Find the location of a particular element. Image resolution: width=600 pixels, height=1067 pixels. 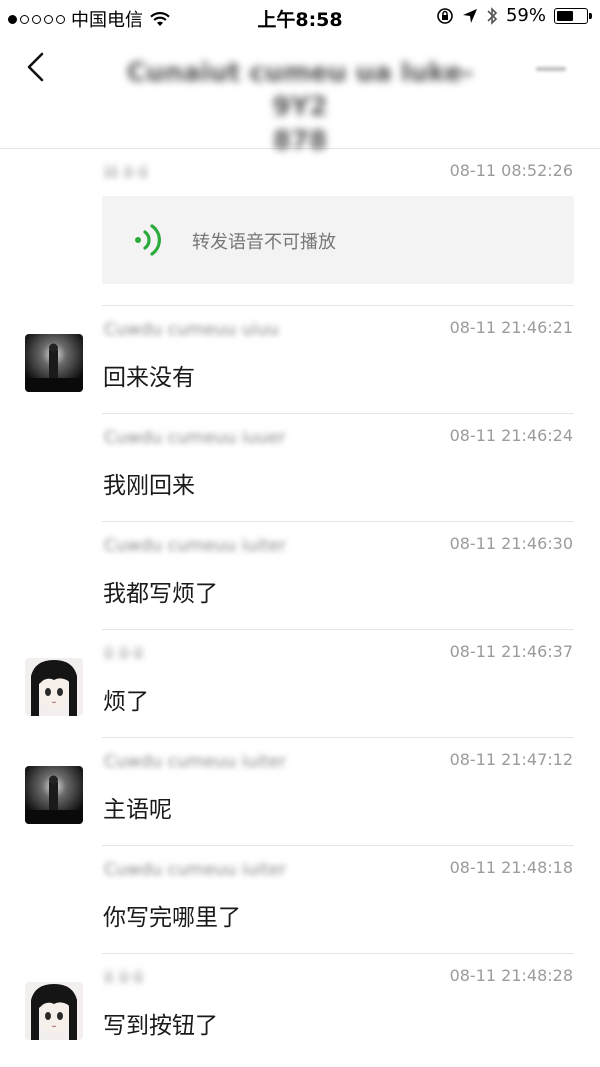

message-text: 我刚回来 is located at coordinates (149, 486).